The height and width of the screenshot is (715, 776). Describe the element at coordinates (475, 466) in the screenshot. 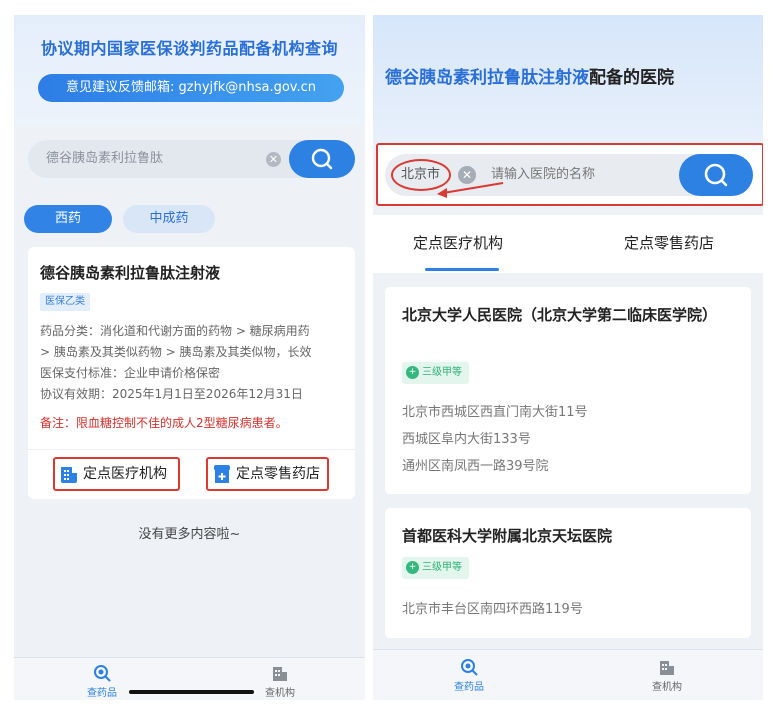

I see `hospital-address: 通州区南凤西一路39号院` at that location.